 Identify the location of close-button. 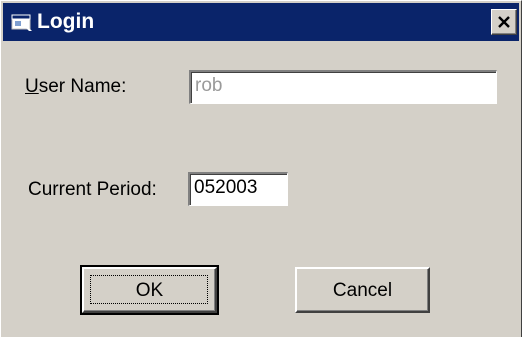
(504, 22).